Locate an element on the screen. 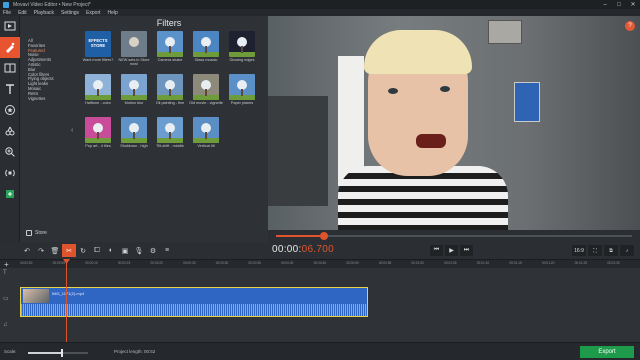 This screenshot has width=640, height=360. tool-zoom is located at coordinates (10, 152).